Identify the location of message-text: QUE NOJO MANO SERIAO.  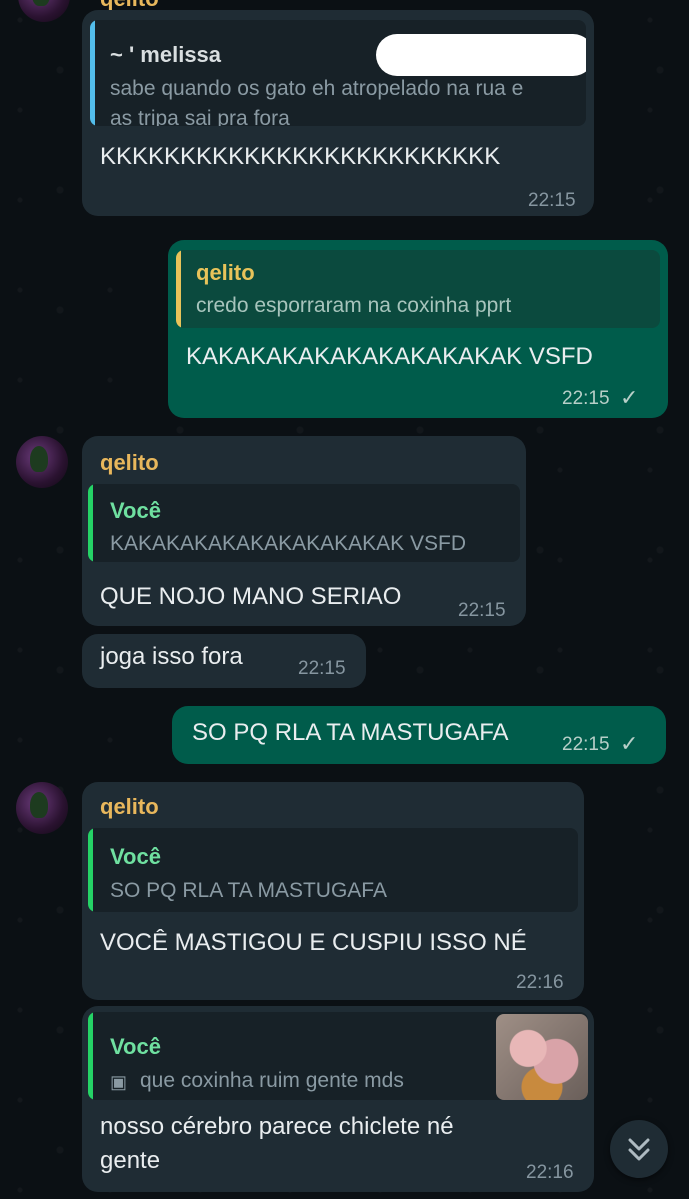
(251, 596).